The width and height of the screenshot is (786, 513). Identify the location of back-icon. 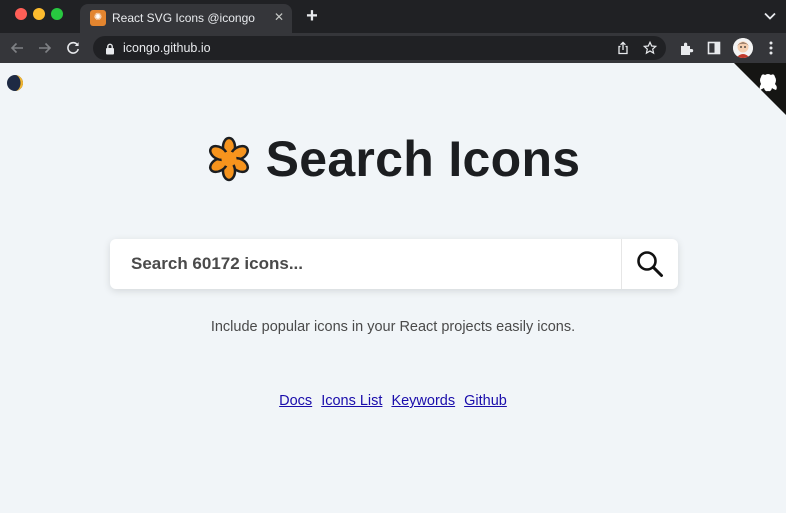
(17, 48).